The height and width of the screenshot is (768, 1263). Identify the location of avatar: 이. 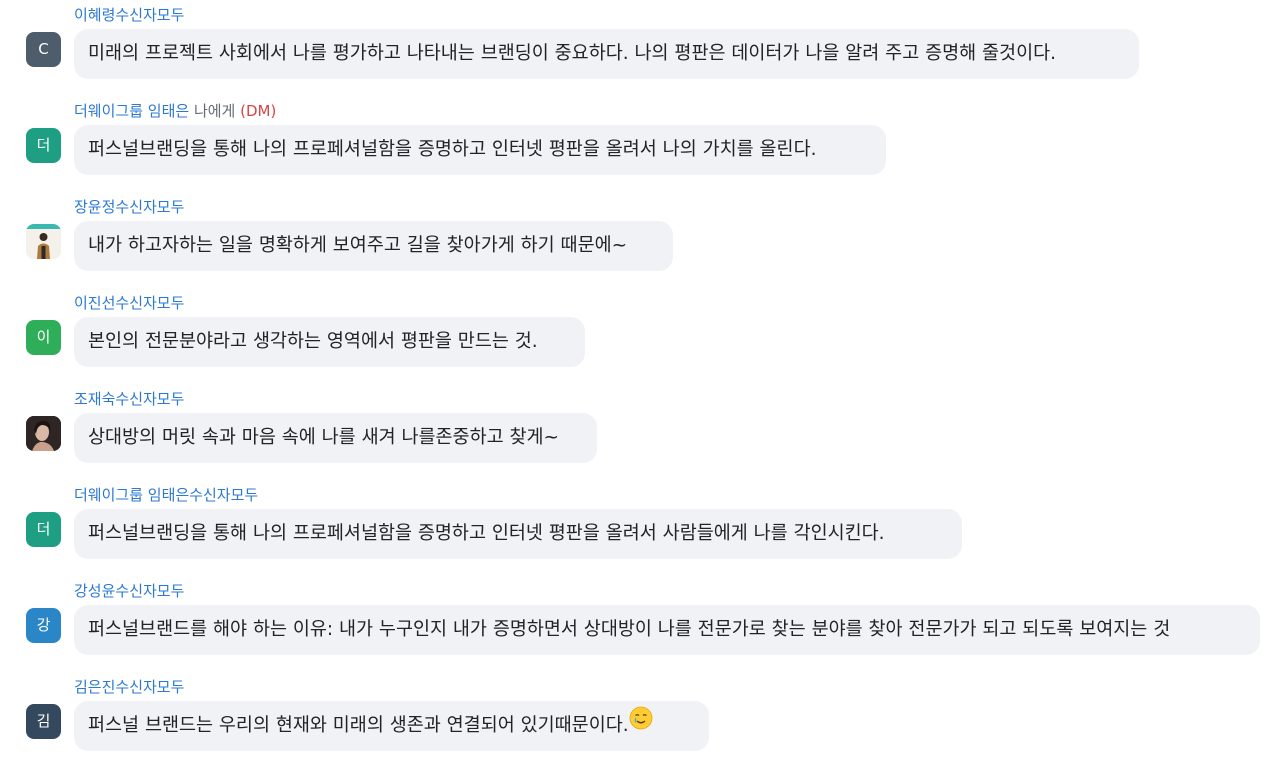
(43, 337).